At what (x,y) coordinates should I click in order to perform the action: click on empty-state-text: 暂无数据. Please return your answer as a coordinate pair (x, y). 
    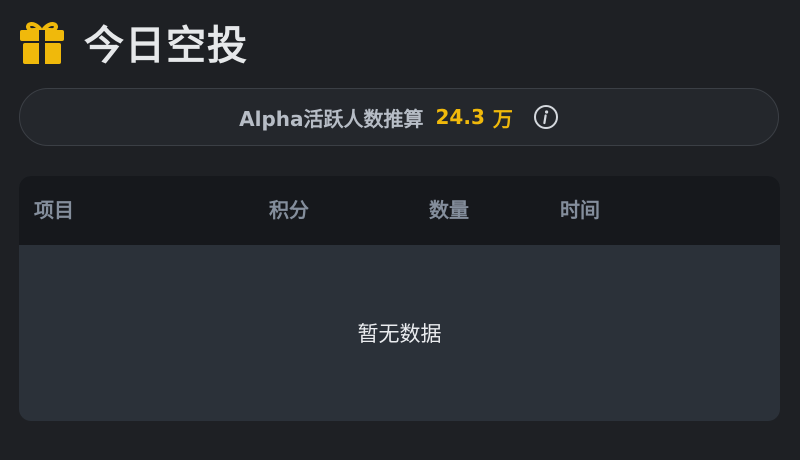
    Looking at the image, I should click on (399, 334).